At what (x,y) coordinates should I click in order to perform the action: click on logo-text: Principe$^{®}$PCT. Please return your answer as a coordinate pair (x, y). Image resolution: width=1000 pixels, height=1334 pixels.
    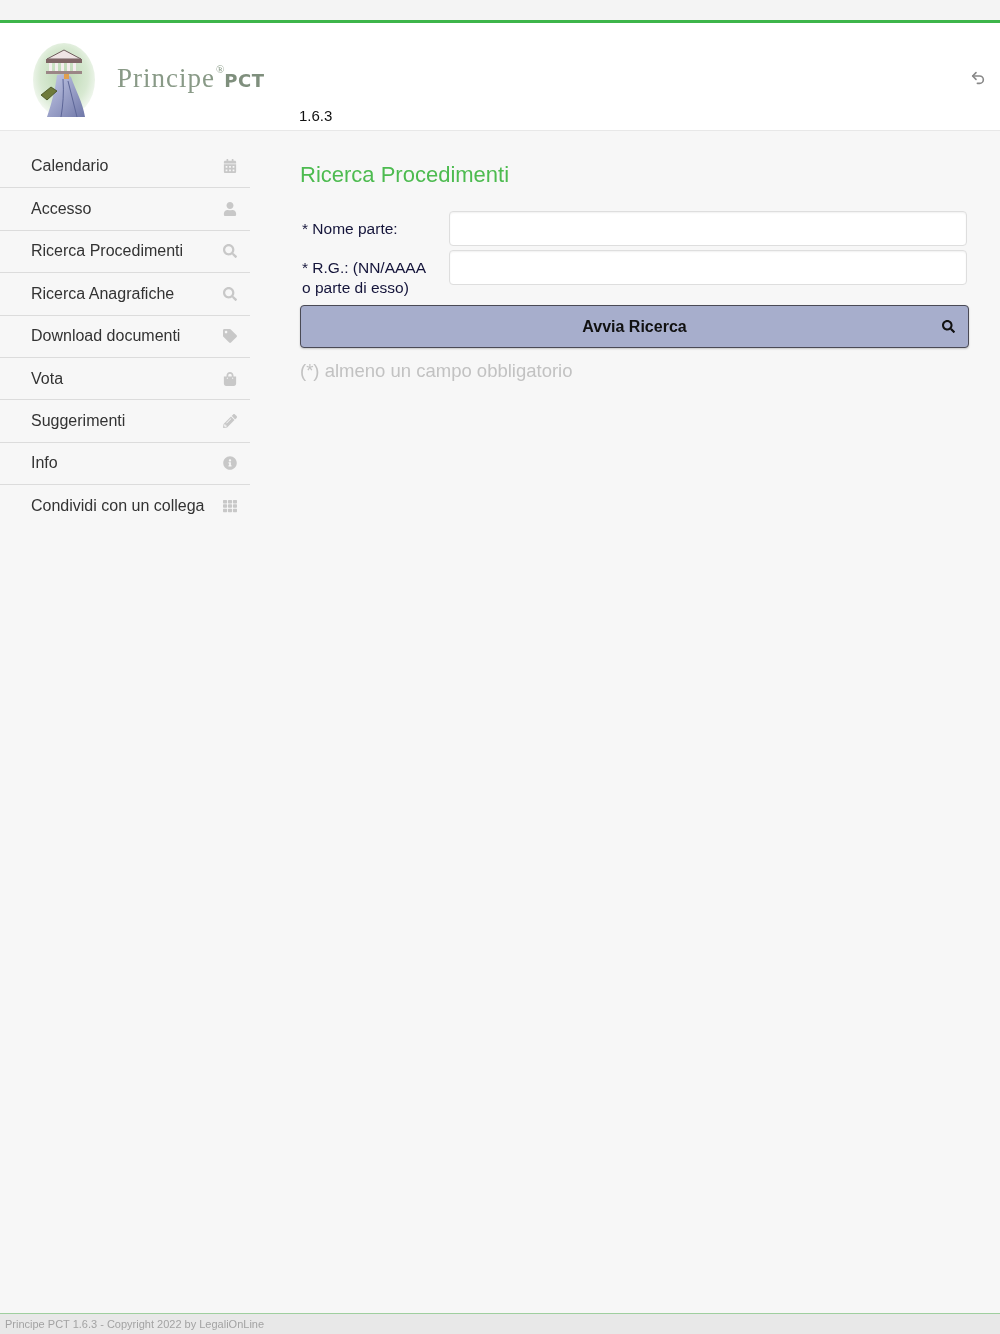
    Looking at the image, I should click on (191, 78).